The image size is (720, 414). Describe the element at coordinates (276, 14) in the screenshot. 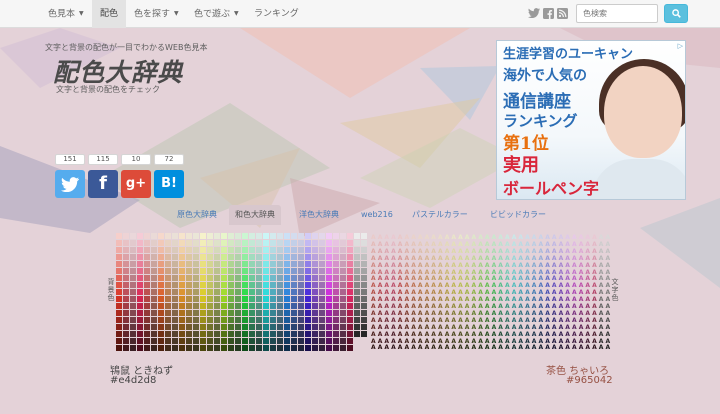

I see `nav-item-ranking: ランキング` at that location.